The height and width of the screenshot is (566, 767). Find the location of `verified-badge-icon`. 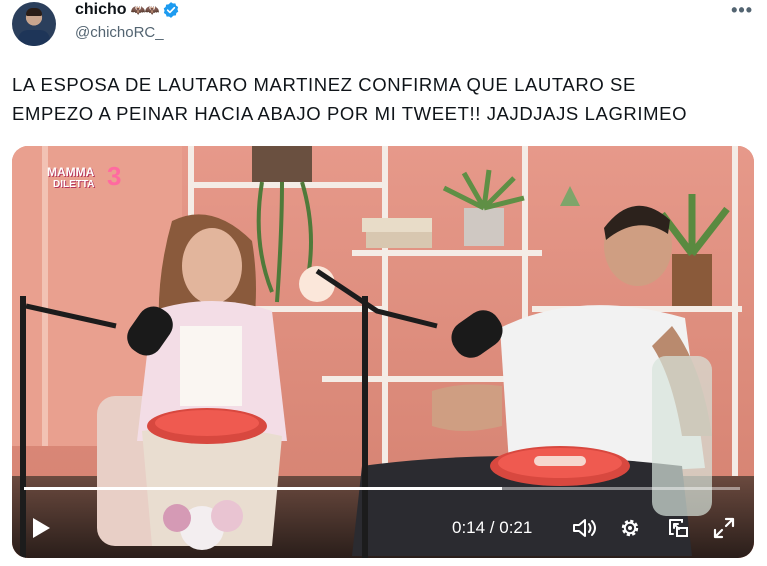

verified-badge-icon is located at coordinates (171, 10).